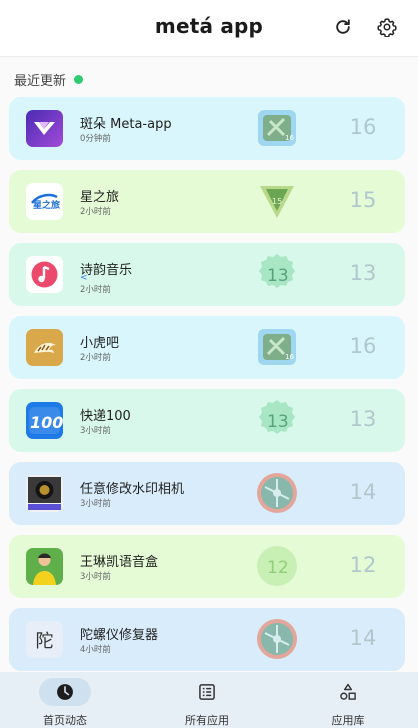 This screenshot has width=418, height=728. I want to click on camera-icon, so click(44, 493).